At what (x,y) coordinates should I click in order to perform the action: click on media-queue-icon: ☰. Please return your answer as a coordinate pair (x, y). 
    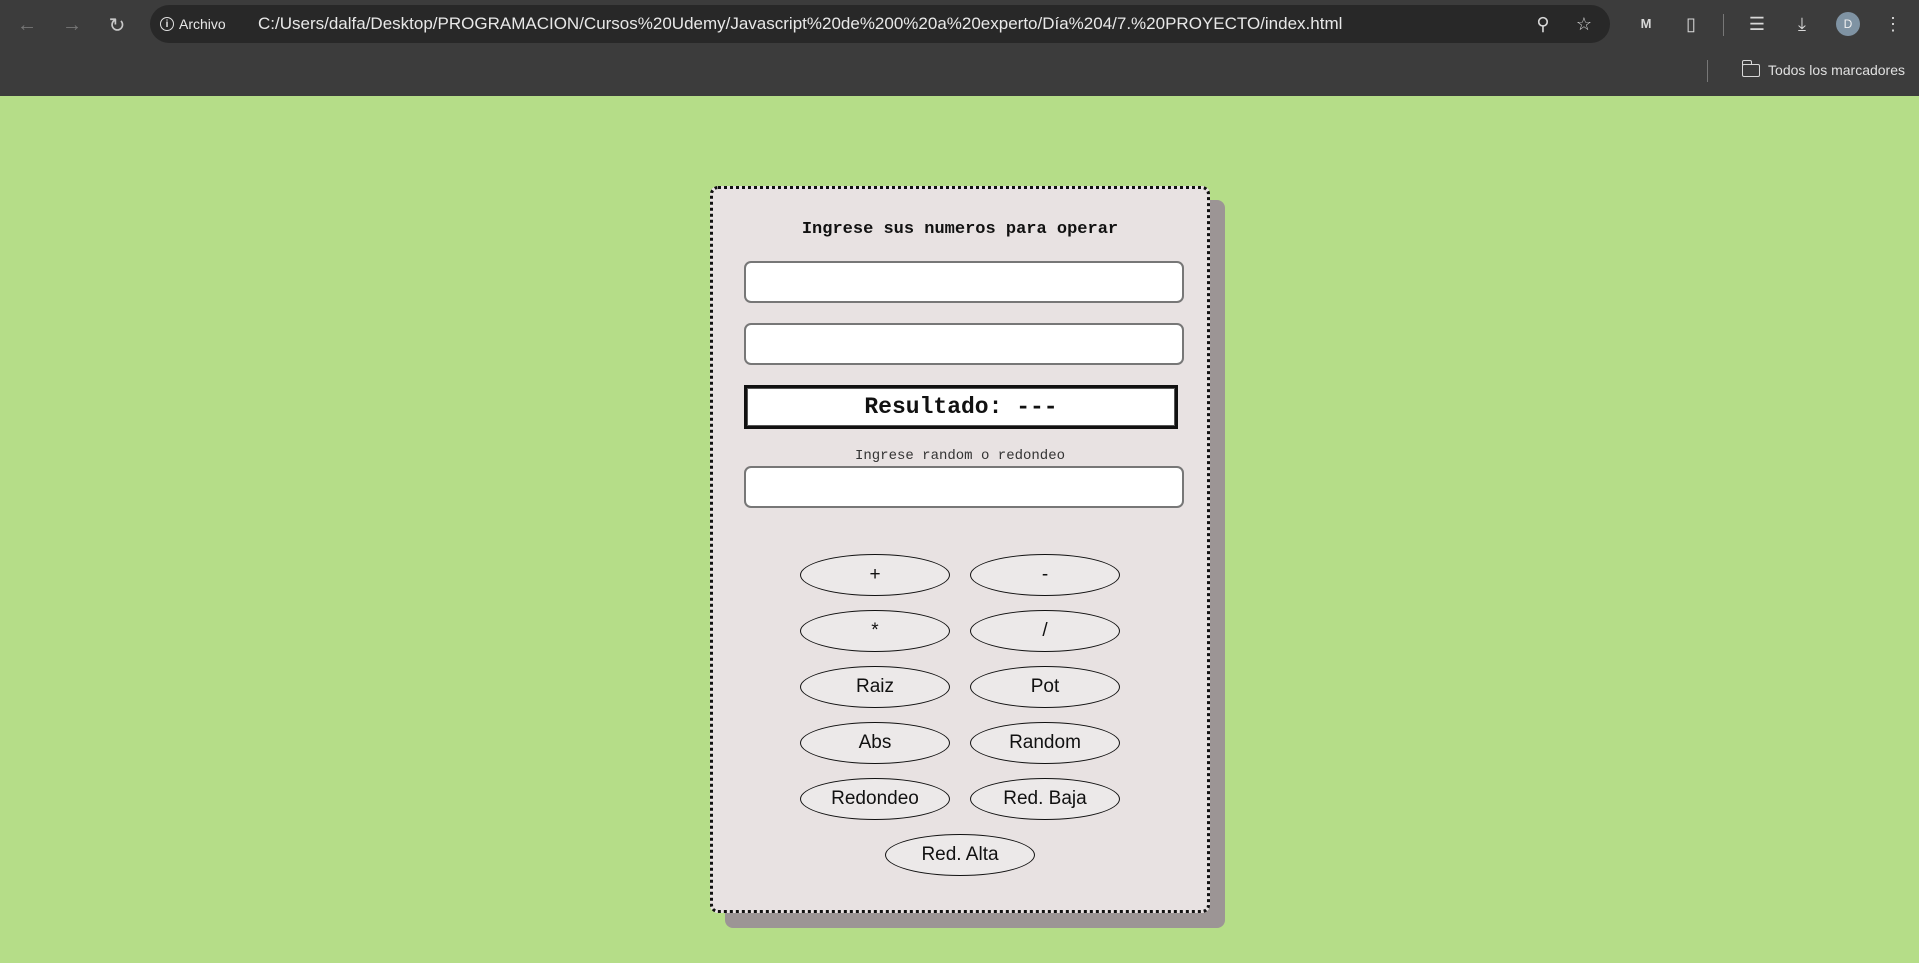
    Looking at the image, I should click on (1757, 24).